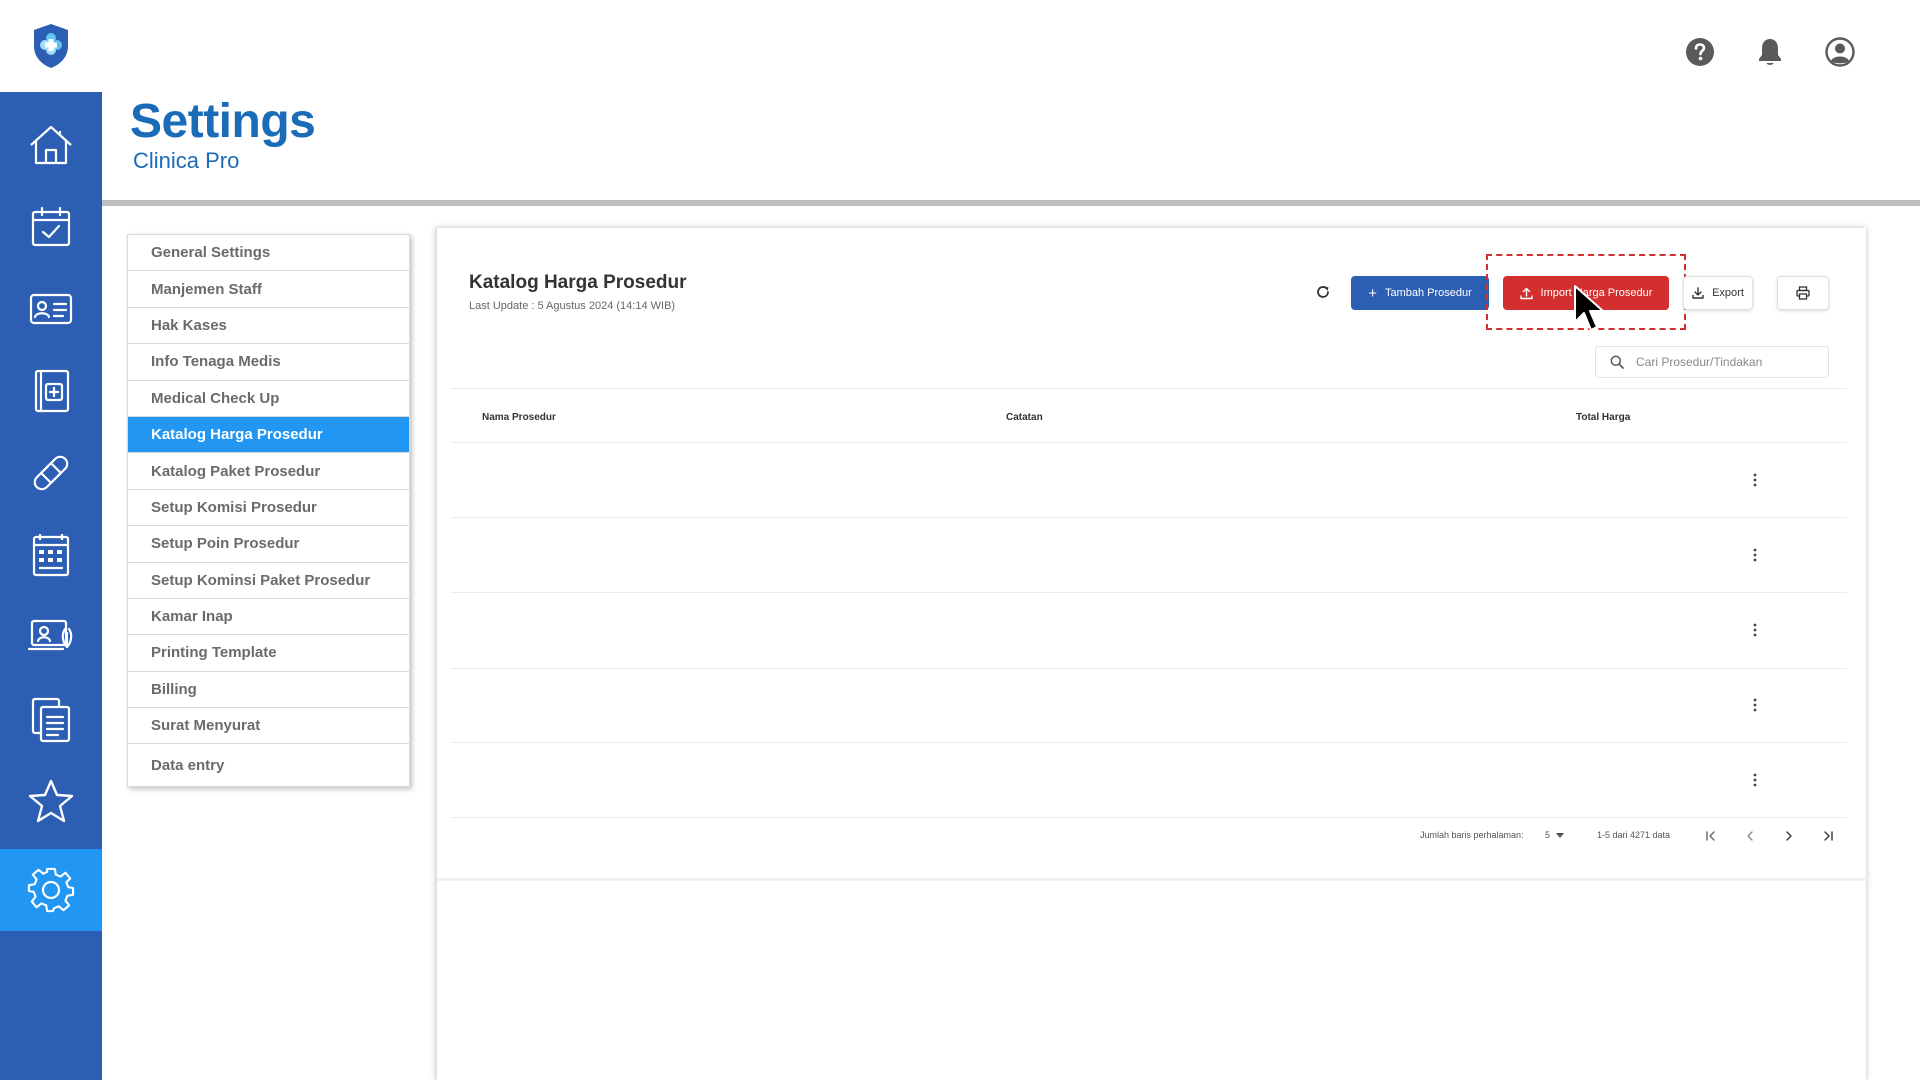  I want to click on clipboard-documents-icon, so click(51, 720).